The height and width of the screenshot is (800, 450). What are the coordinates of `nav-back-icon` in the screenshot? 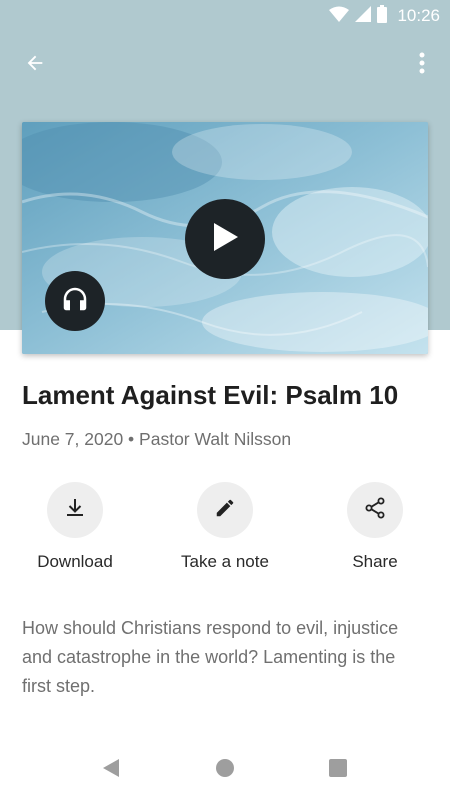 It's located at (111, 770).